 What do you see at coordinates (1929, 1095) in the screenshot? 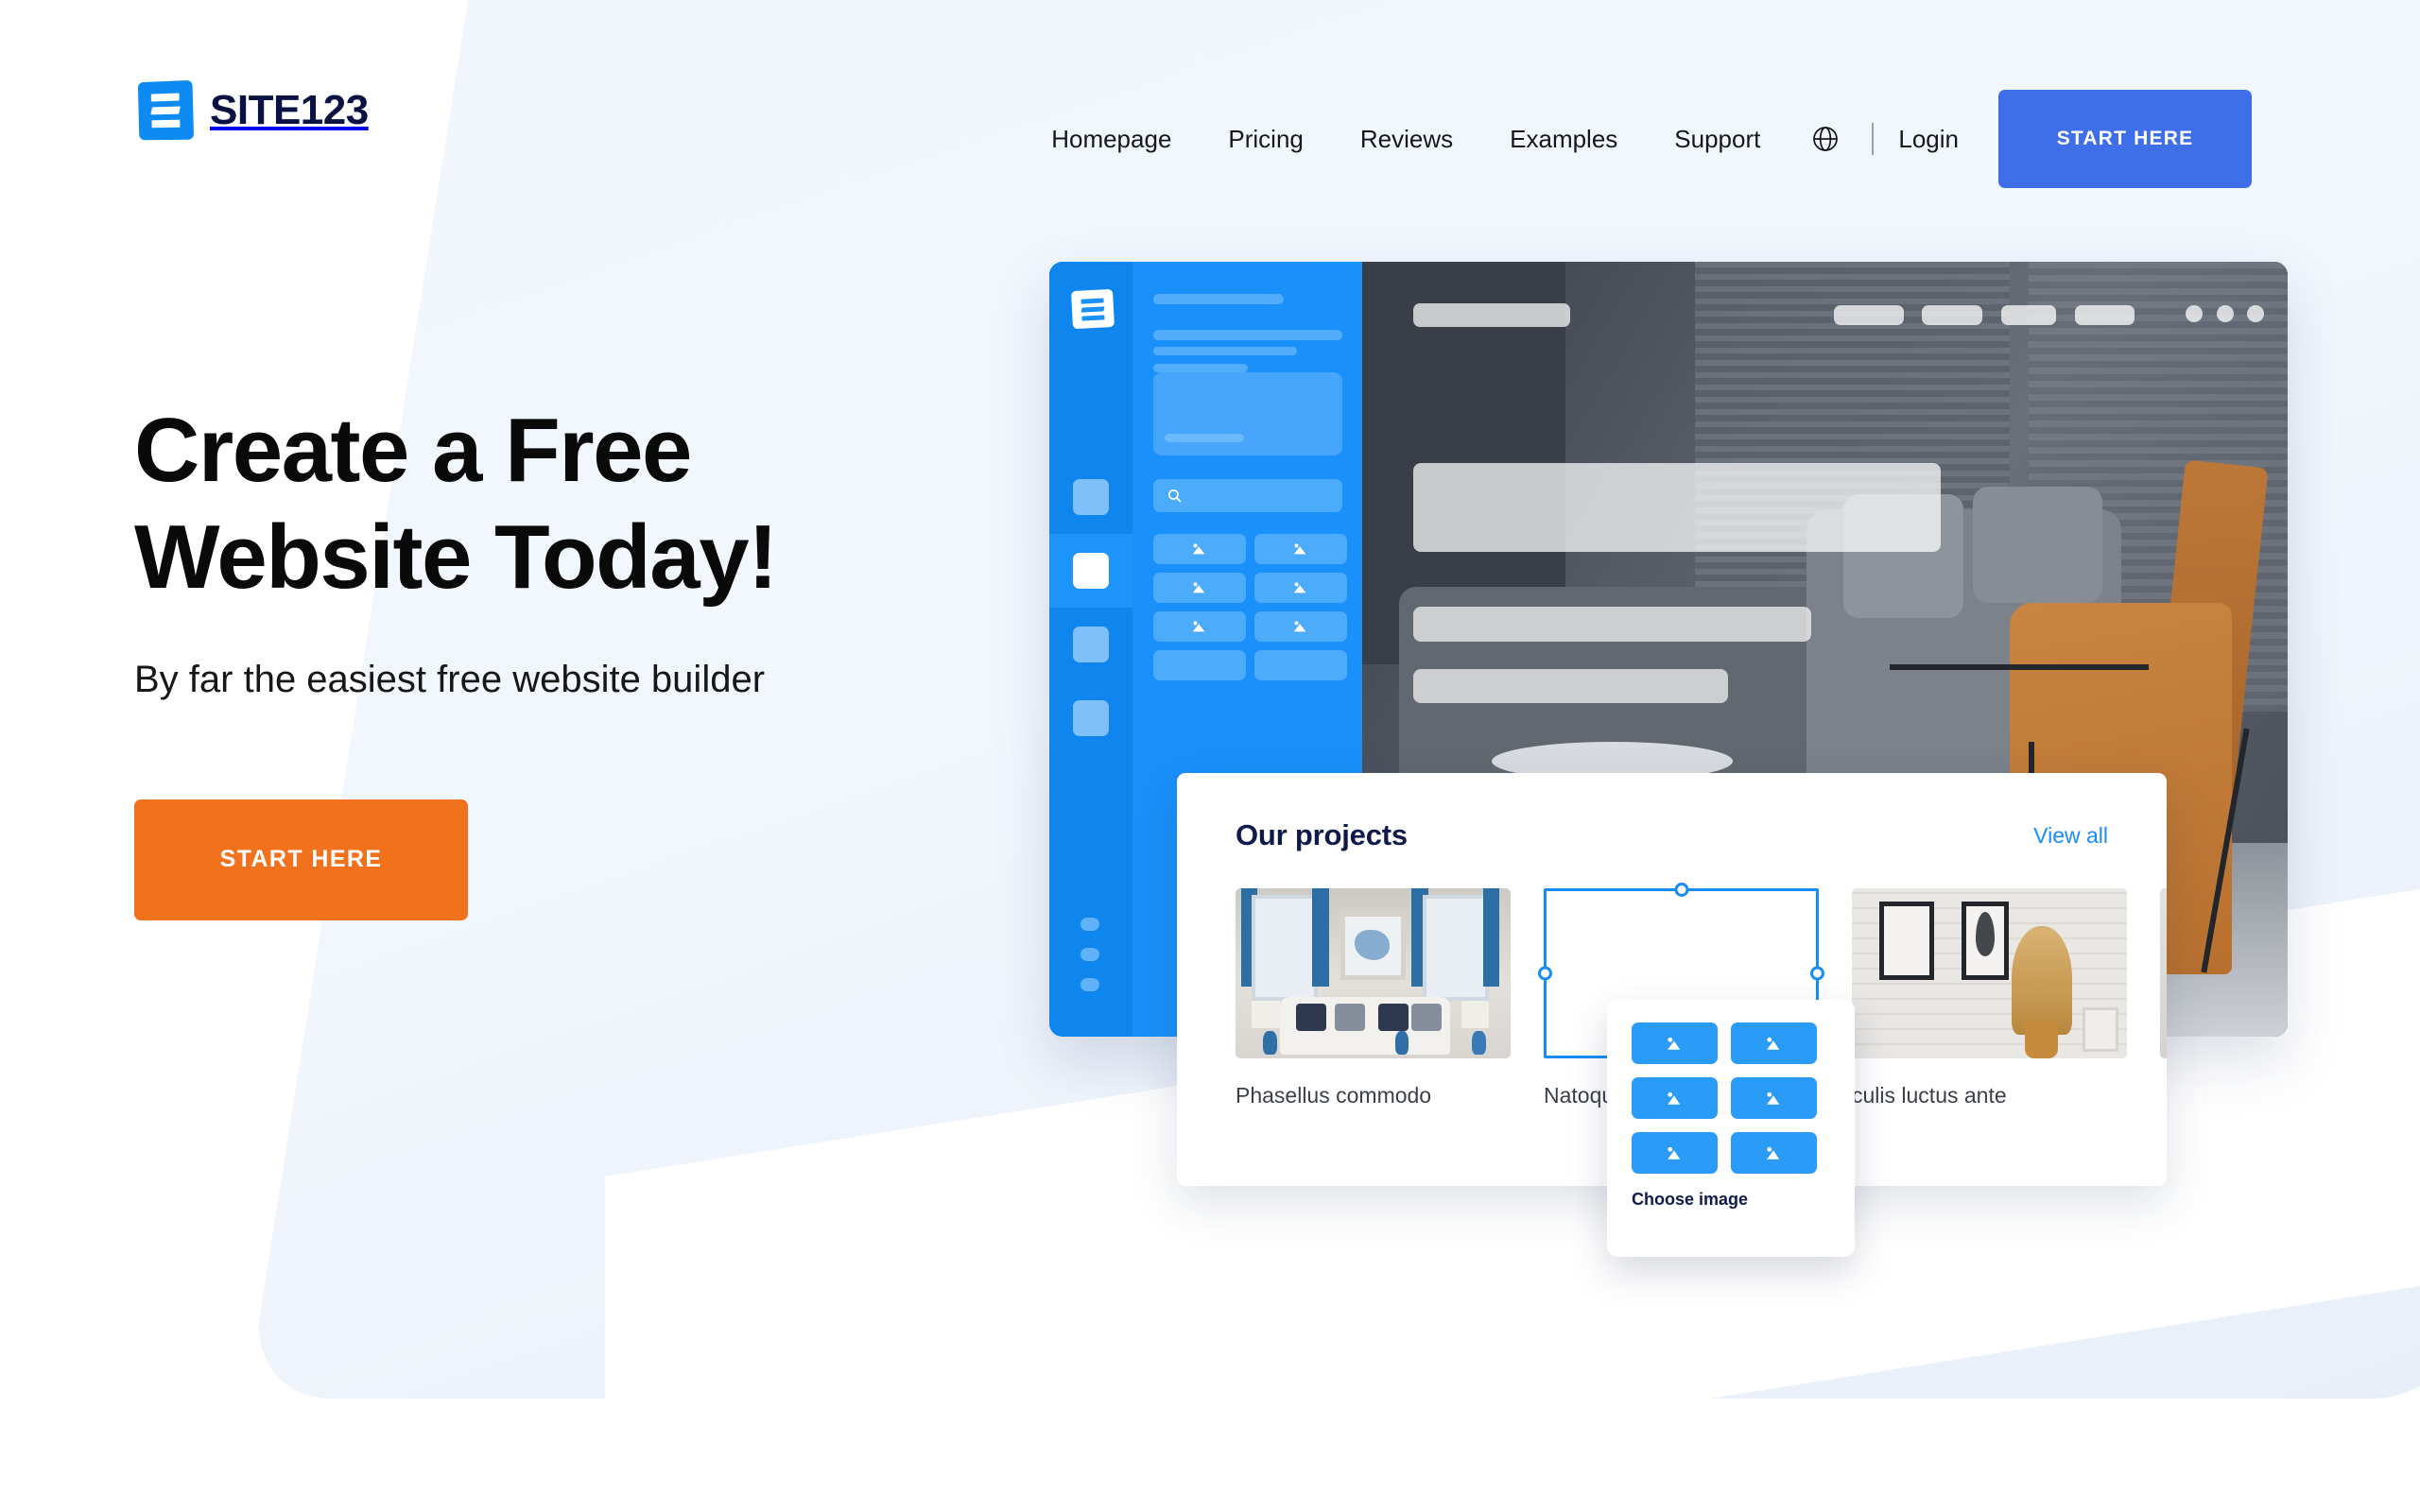
I see `project-caption: culis luctus ante` at bounding box center [1929, 1095].